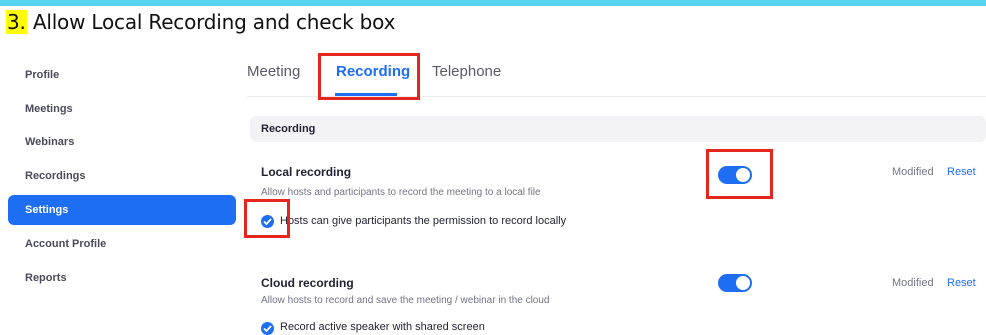 The width and height of the screenshot is (986, 335). I want to click on tab-telephone: Telephone, so click(466, 71).